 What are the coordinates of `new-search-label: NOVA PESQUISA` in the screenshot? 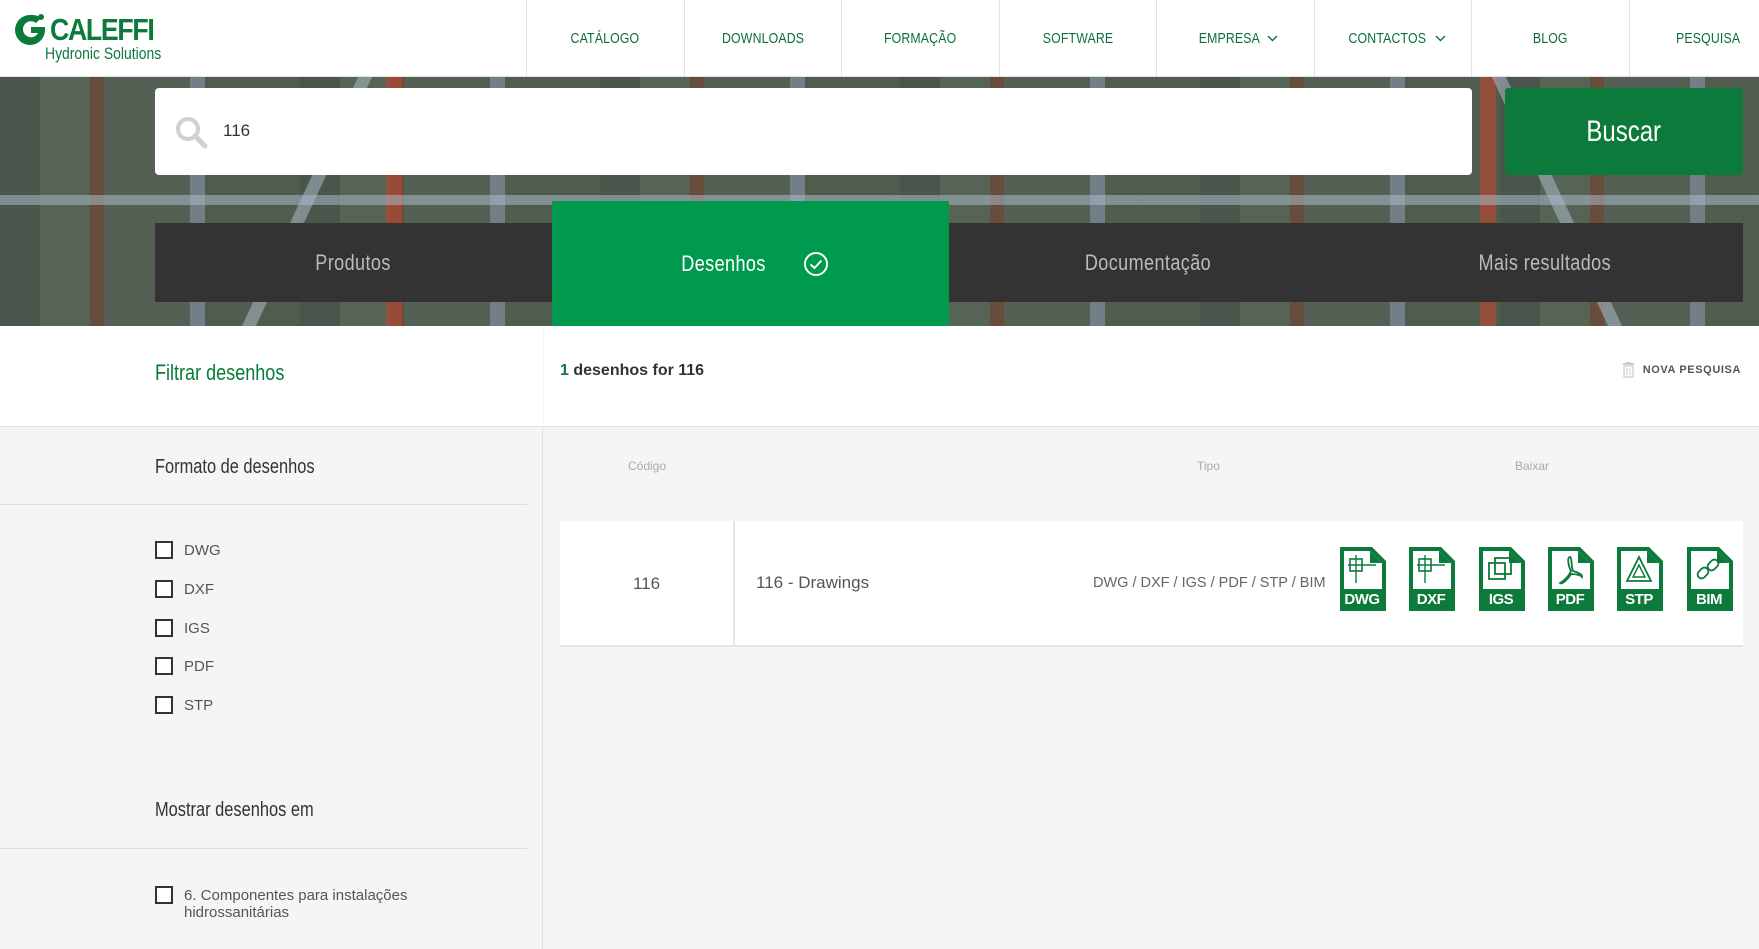 It's located at (1691, 370).